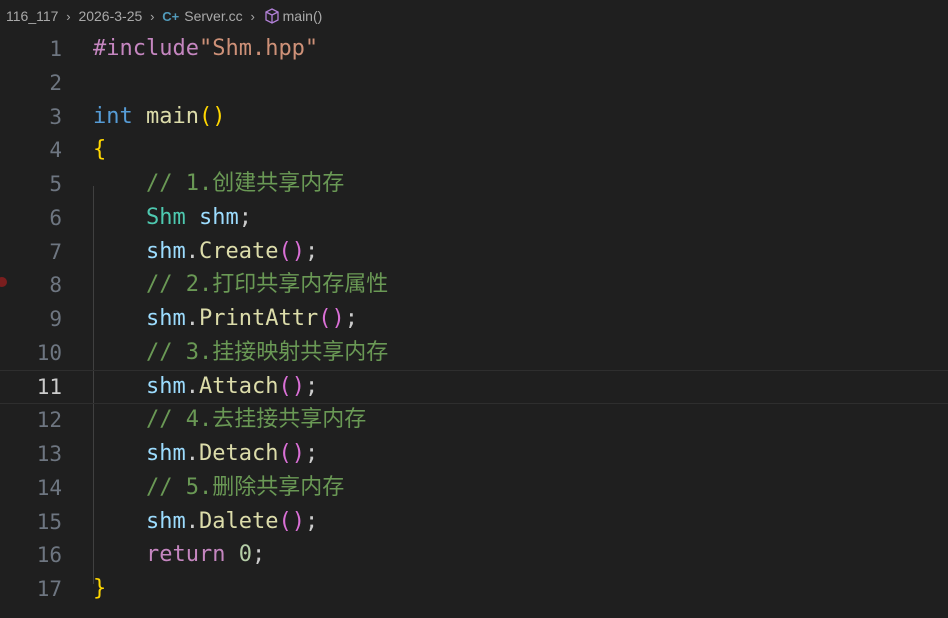 The width and height of the screenshot is (948, 618). I want to click on code-token: int, so click(113, 116).